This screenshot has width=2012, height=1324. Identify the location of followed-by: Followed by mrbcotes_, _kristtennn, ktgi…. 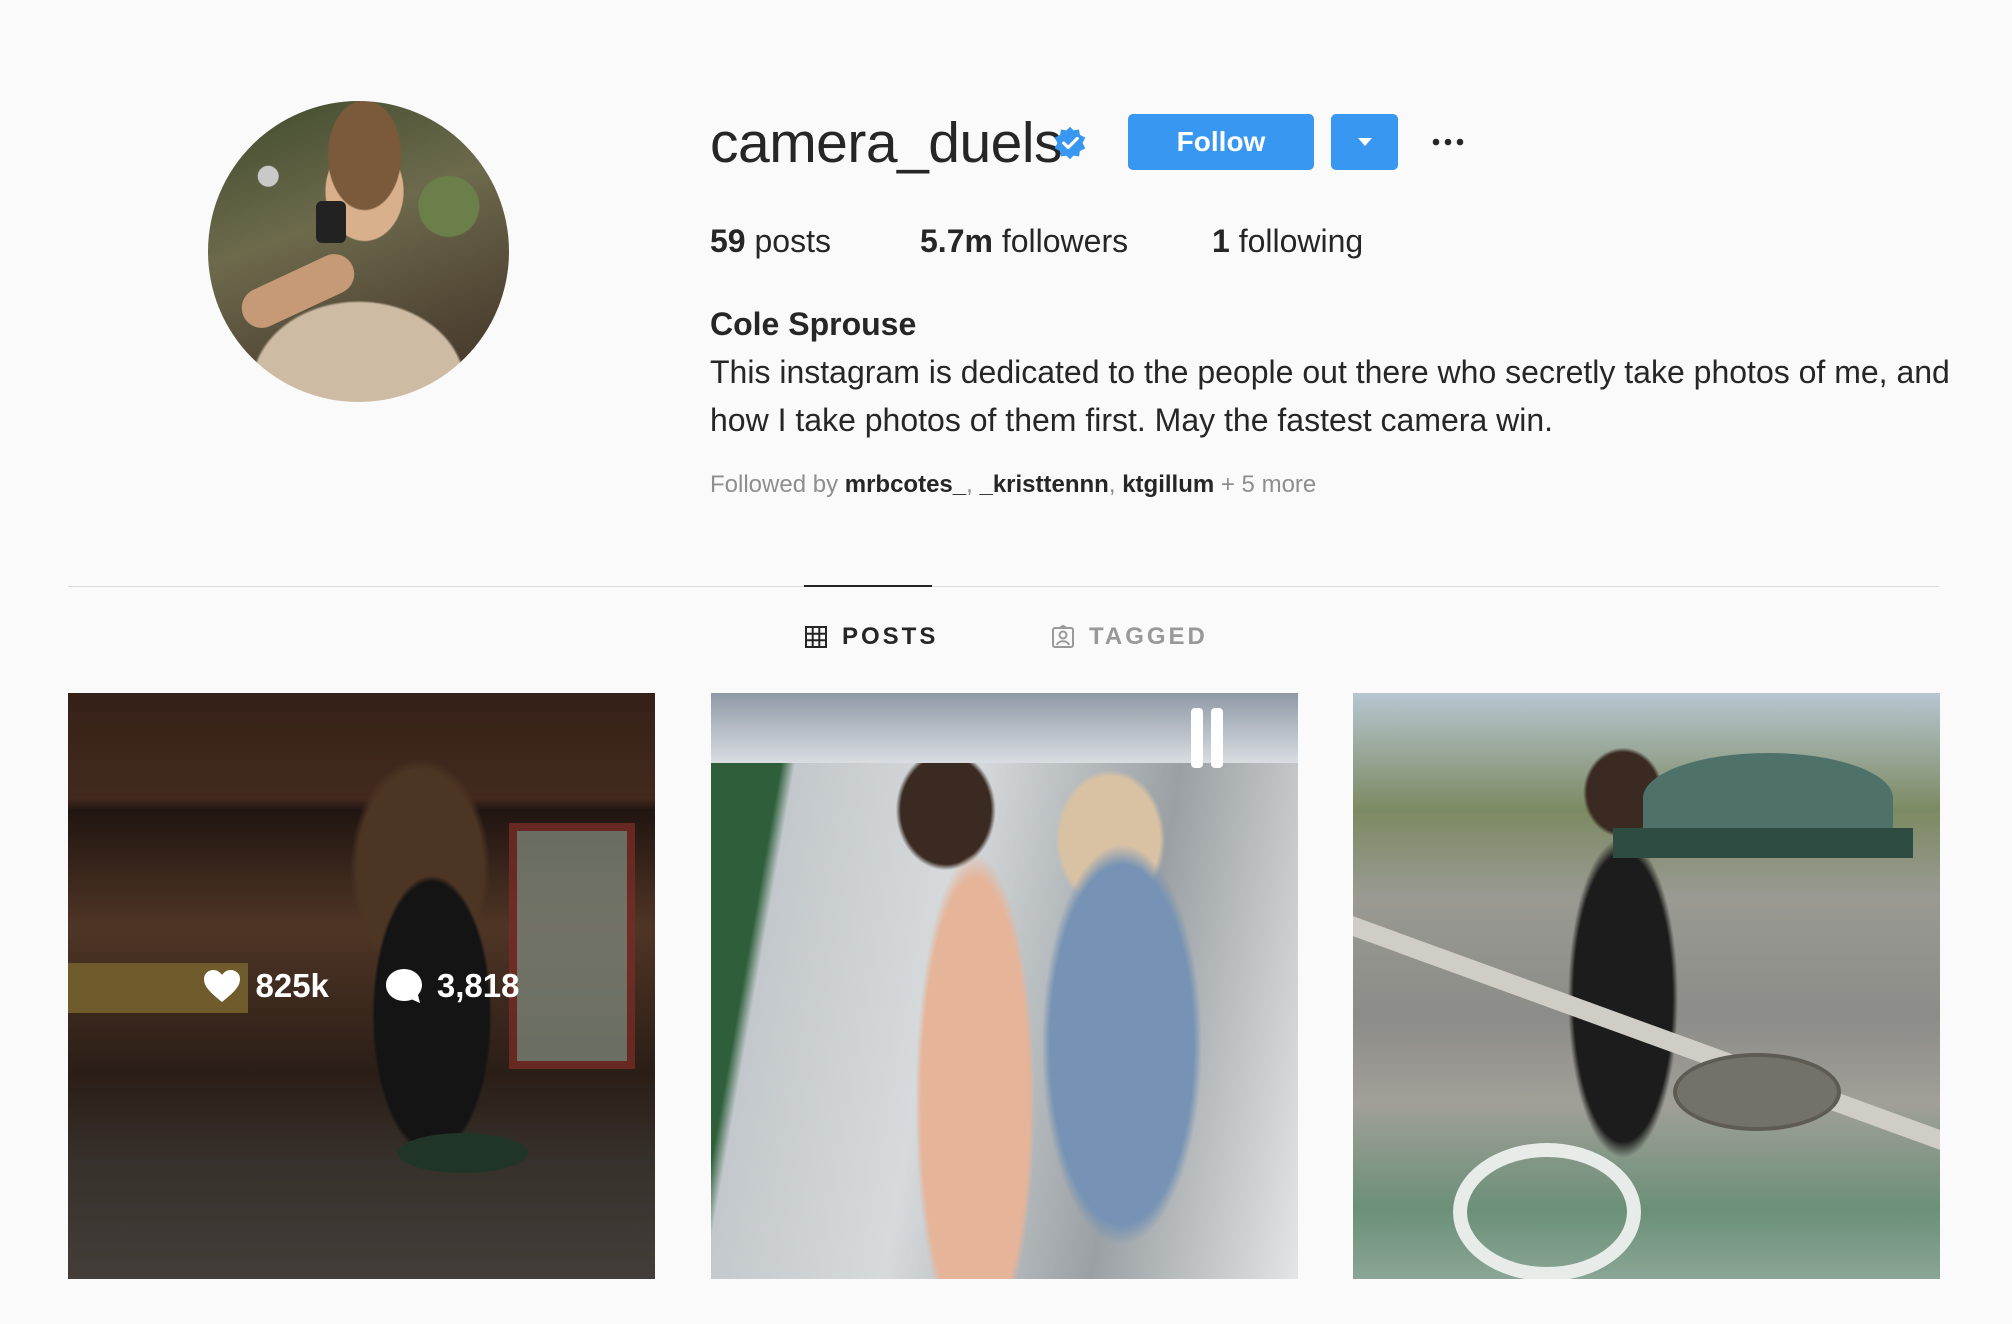
(1013, 485).